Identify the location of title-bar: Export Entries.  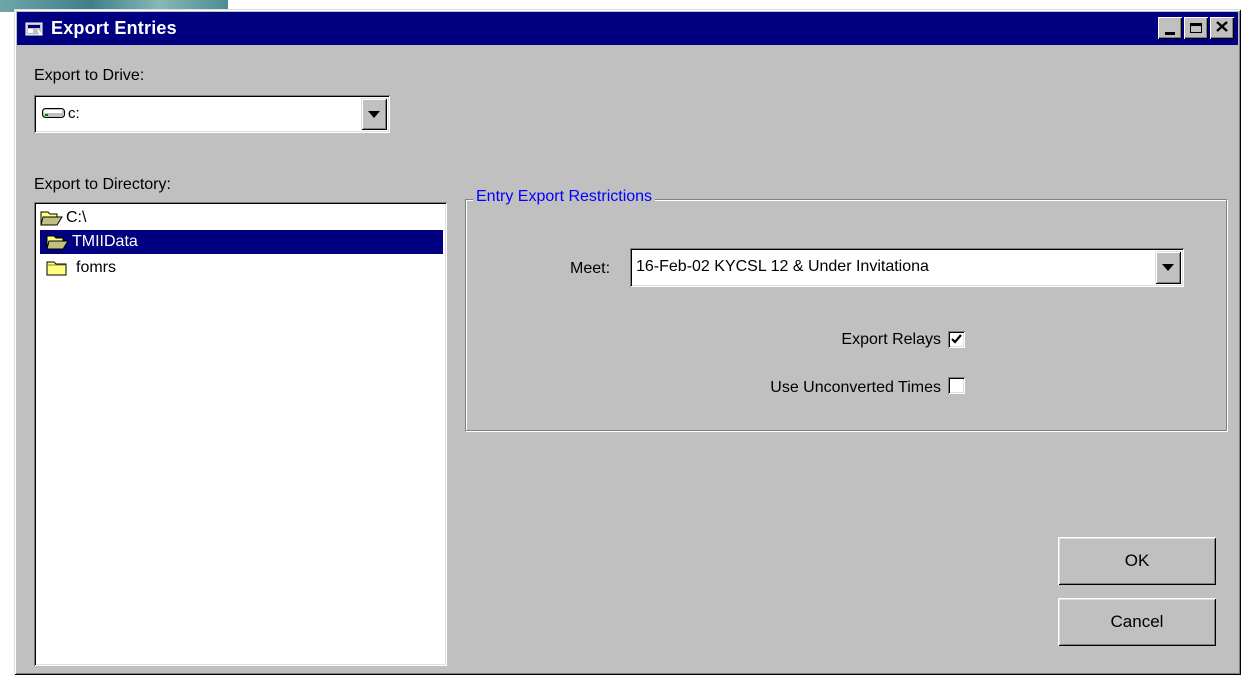
(627, 28).